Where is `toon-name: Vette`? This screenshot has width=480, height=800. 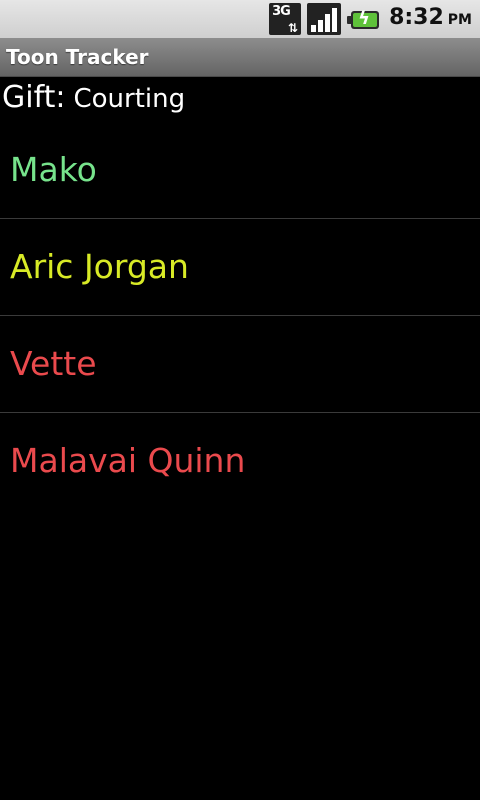
toon-name: Vette is located at coordinates (53, 363).